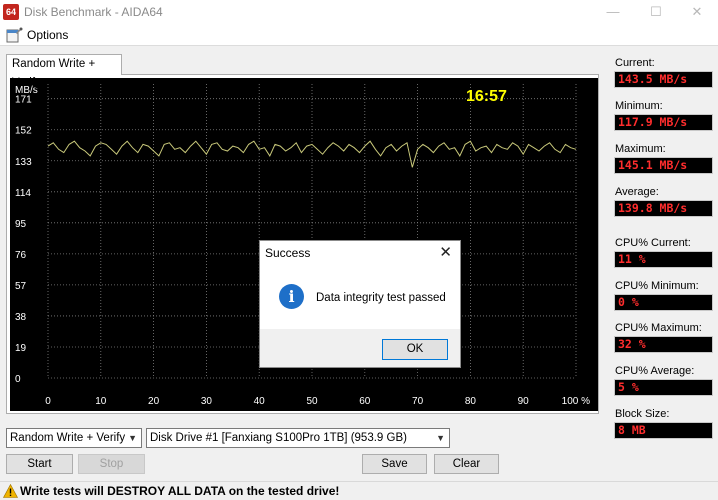 This screenshot has height=500, width=718. I want to click on test-type-select: Random Write + Verify ▼, so click(74, 438).